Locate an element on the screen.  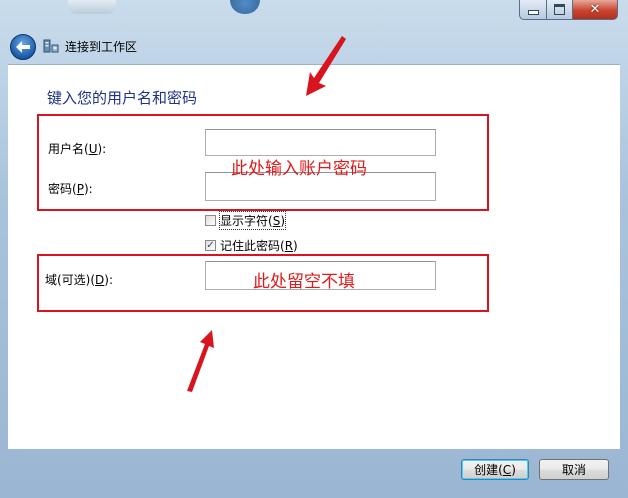
annotation-note-credentials: 此处输入账户密码 is located at coordinates (299, 169).